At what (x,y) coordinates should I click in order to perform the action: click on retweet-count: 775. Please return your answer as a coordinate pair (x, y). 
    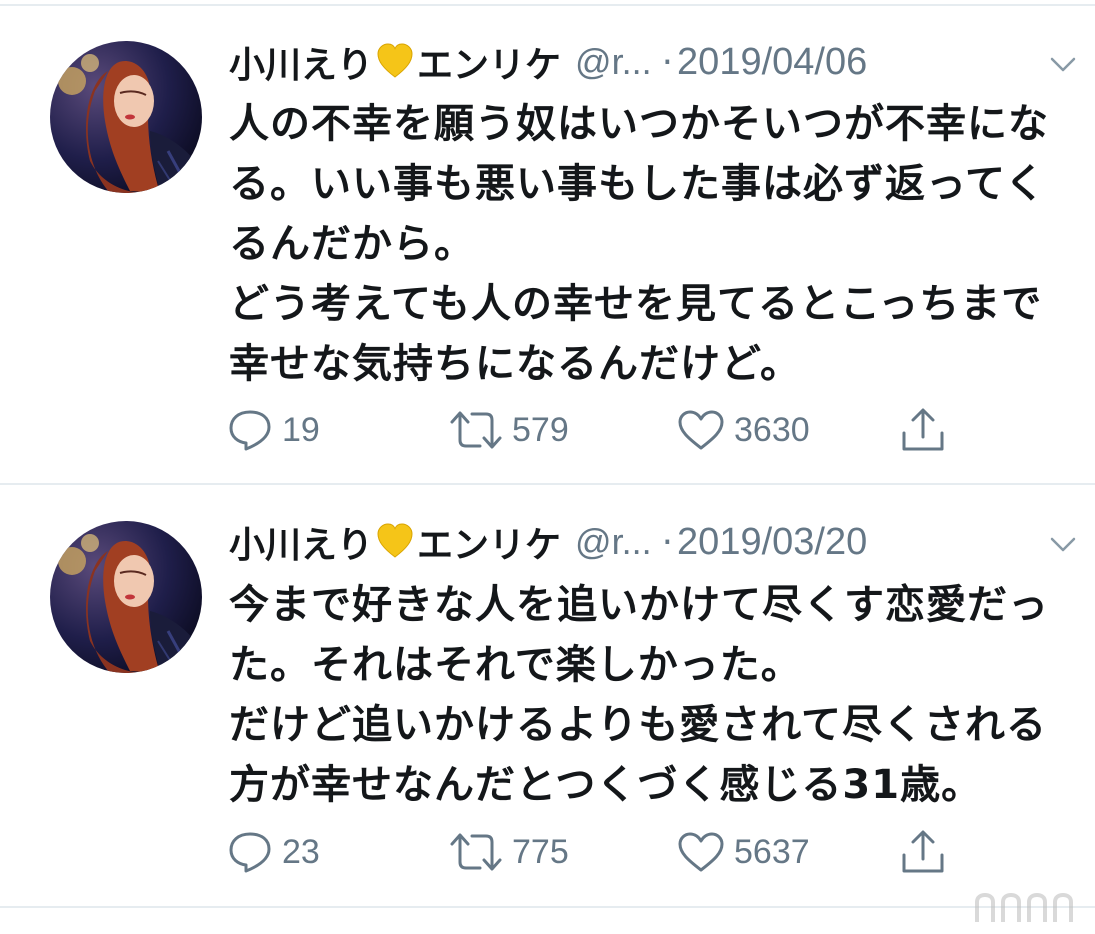
    Looking at the image, I should click on (540, 851).